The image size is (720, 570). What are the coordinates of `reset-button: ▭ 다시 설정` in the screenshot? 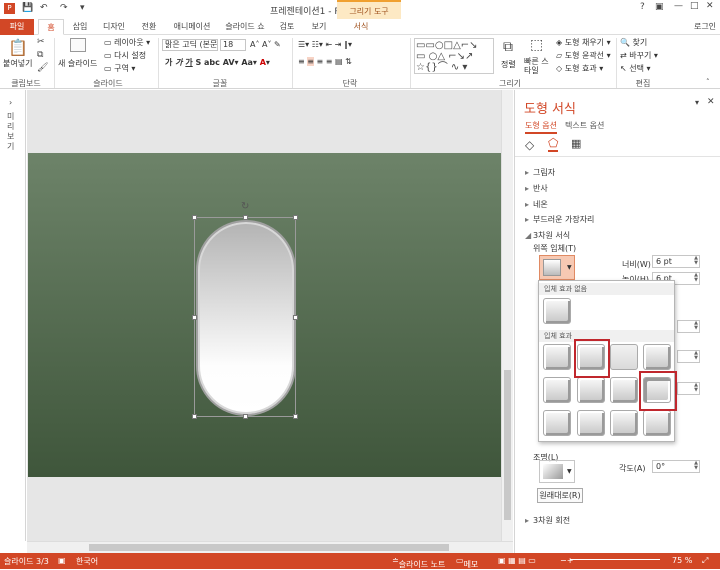 It's located at (125, 55).